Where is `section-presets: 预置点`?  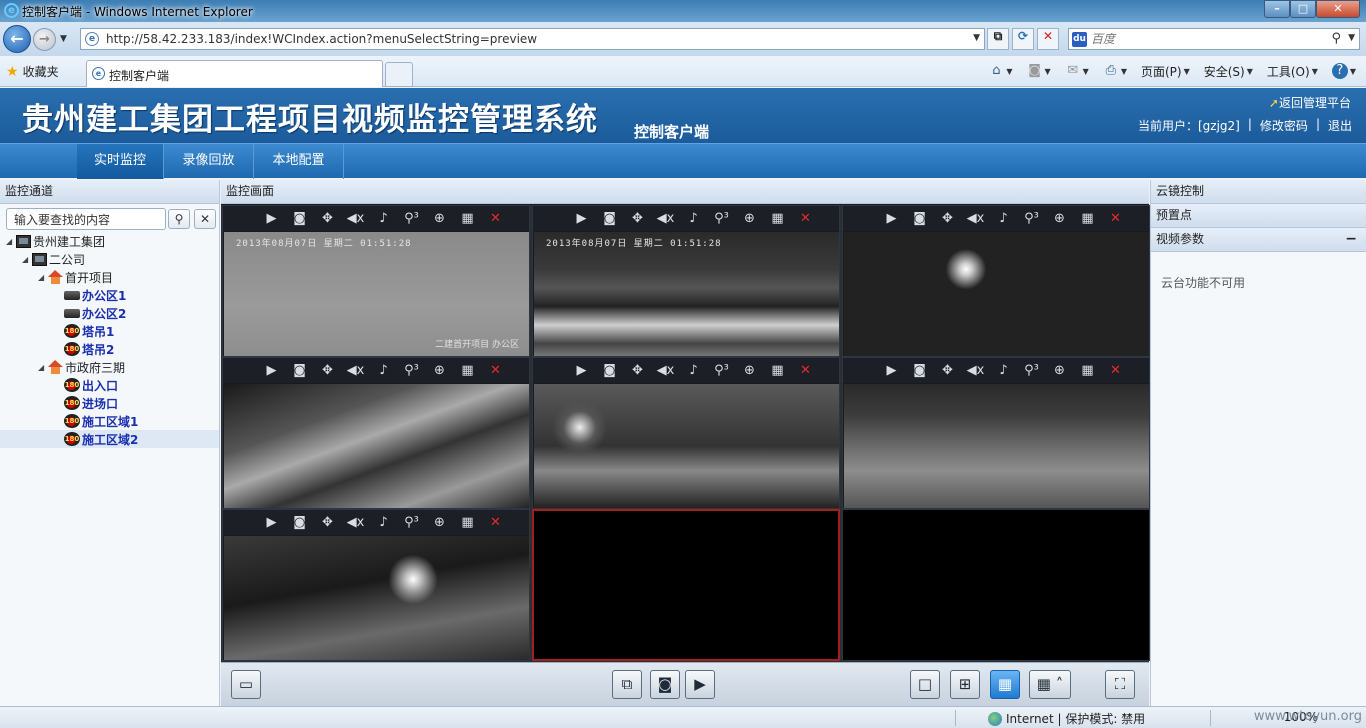
section-presets: 预置点 is located at coordinates (1258, 216).